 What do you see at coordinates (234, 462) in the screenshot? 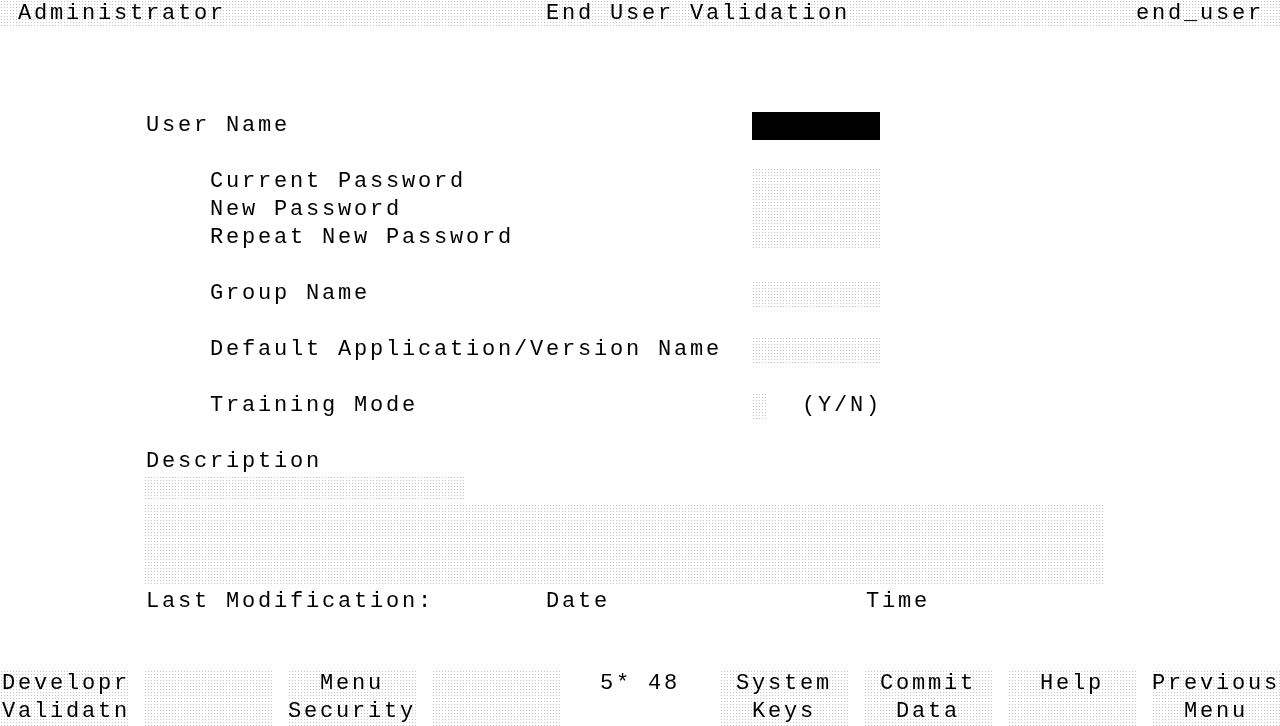
I see `field-label: Description` at bounding box center [234, 462].